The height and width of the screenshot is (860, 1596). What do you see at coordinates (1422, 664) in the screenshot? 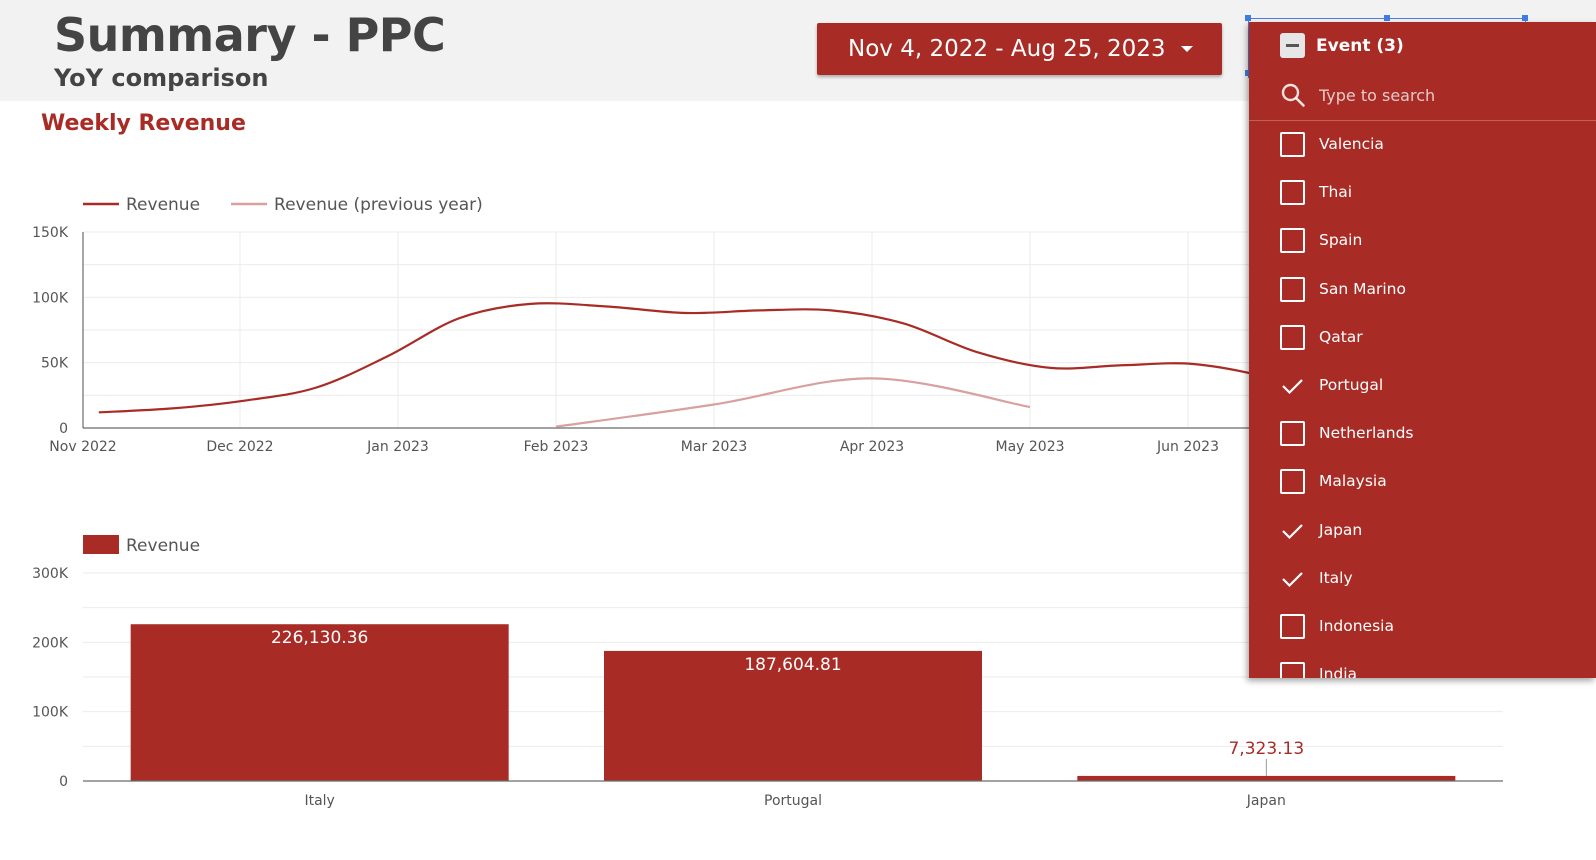
I see `filter-option-india: India` at bounding box center [1422, 664].